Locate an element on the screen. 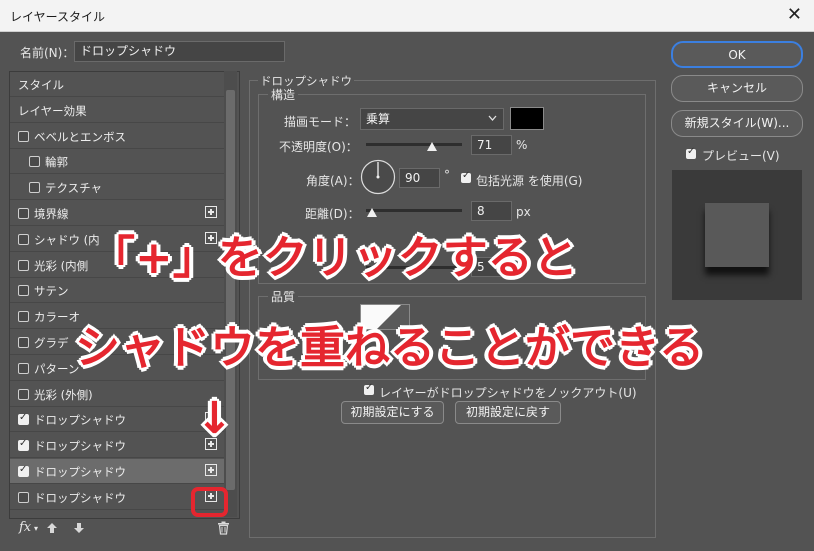  overlay-line-2: シャドウを重ねることができる is located at coordinates (390, 347).